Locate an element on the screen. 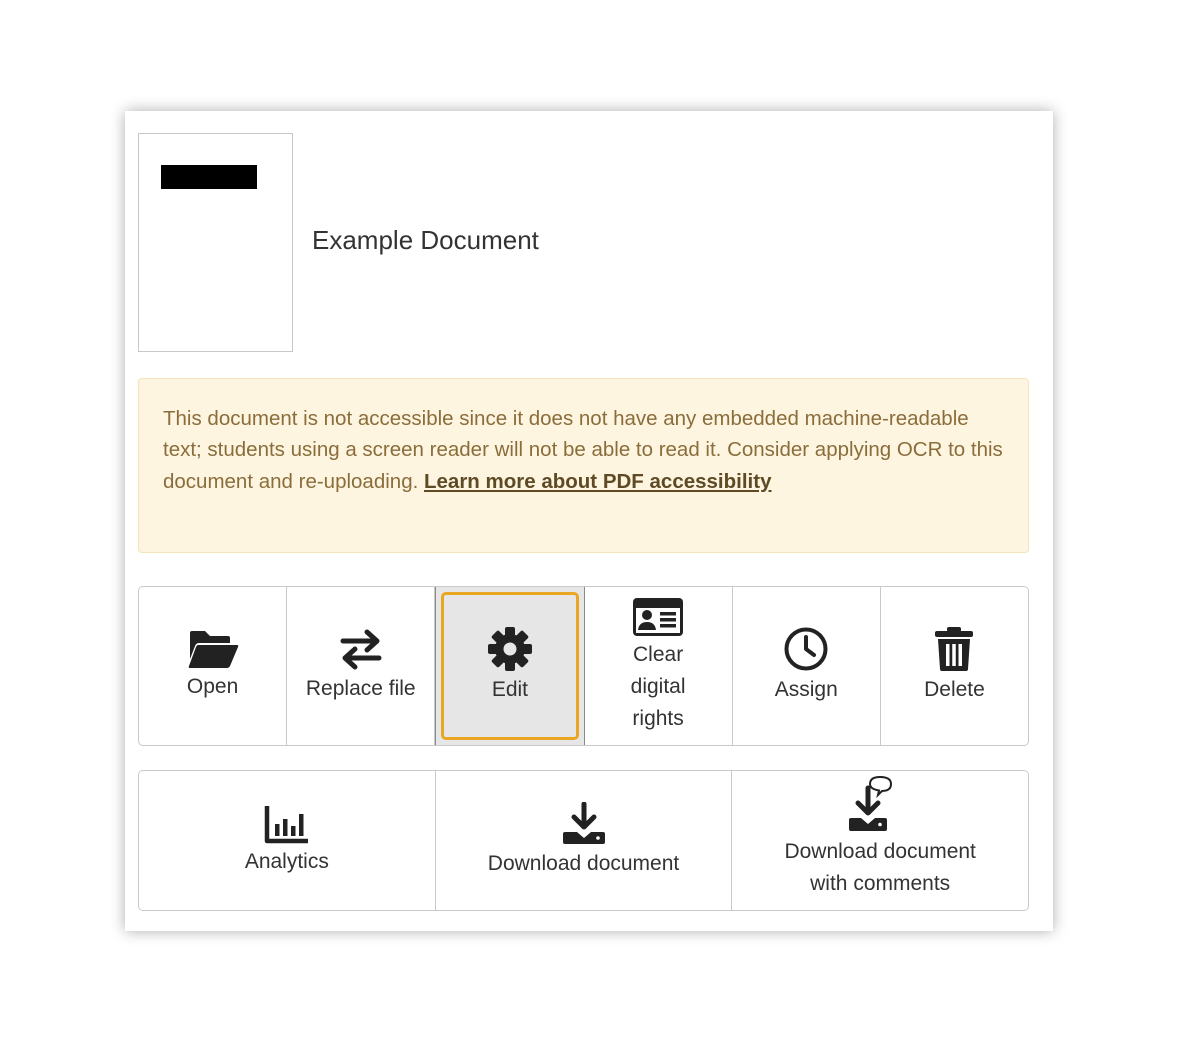  trash-icon is located at coordinates (954, 649).